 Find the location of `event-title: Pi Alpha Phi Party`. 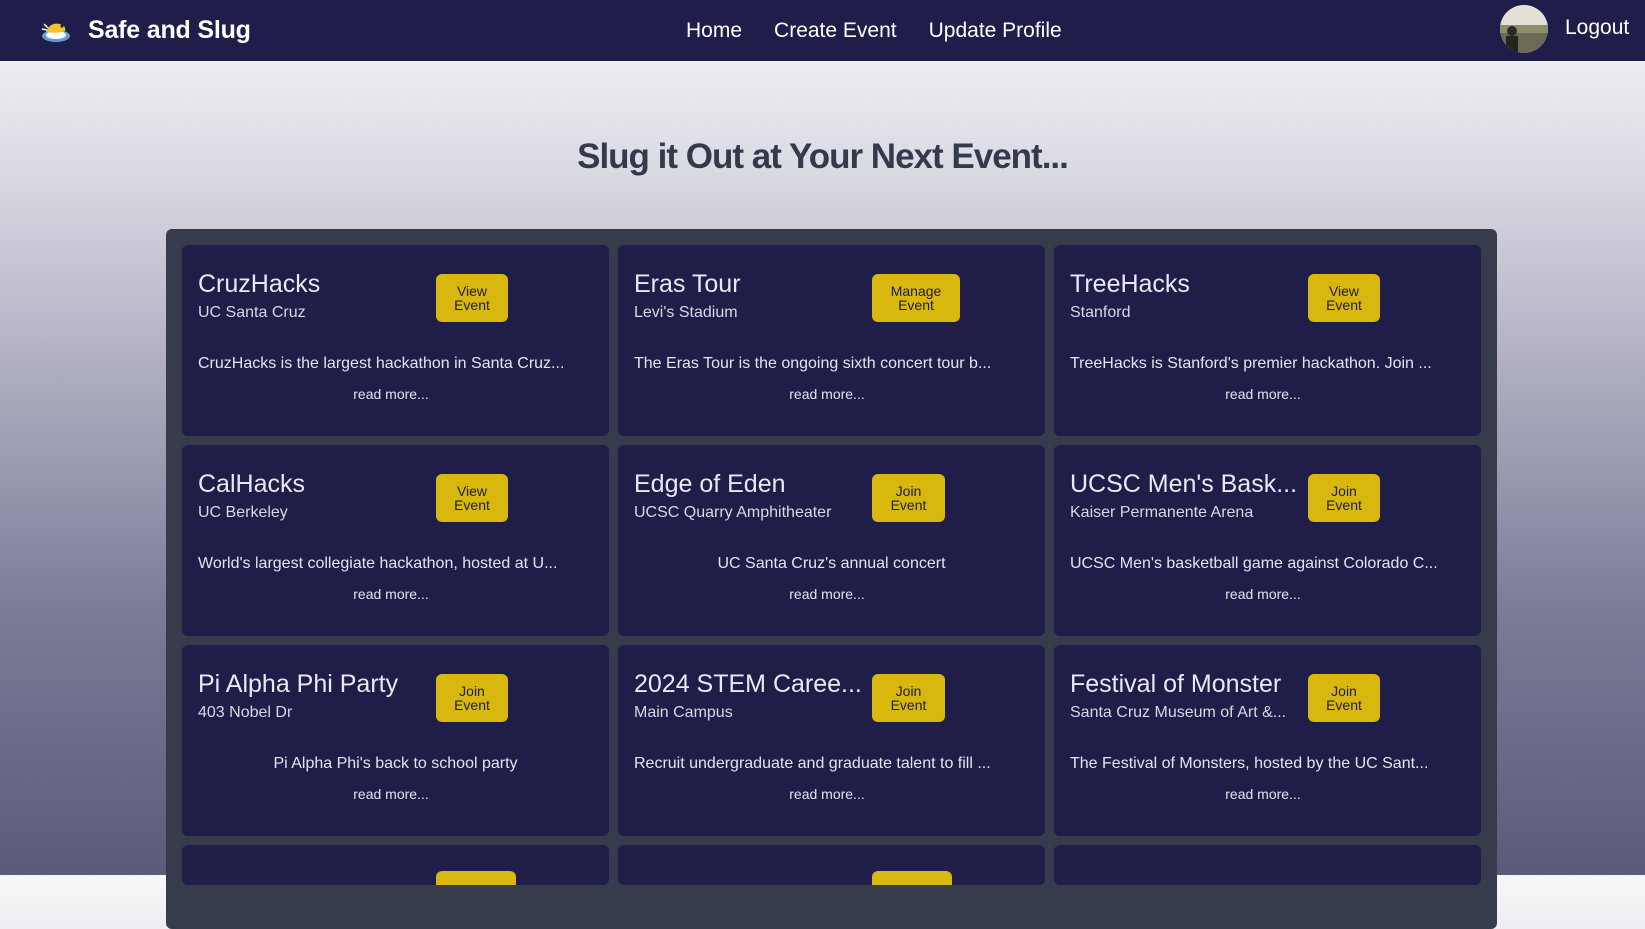

event-title: Pi Alpha Phi Party is located at coordinates (298, 684).